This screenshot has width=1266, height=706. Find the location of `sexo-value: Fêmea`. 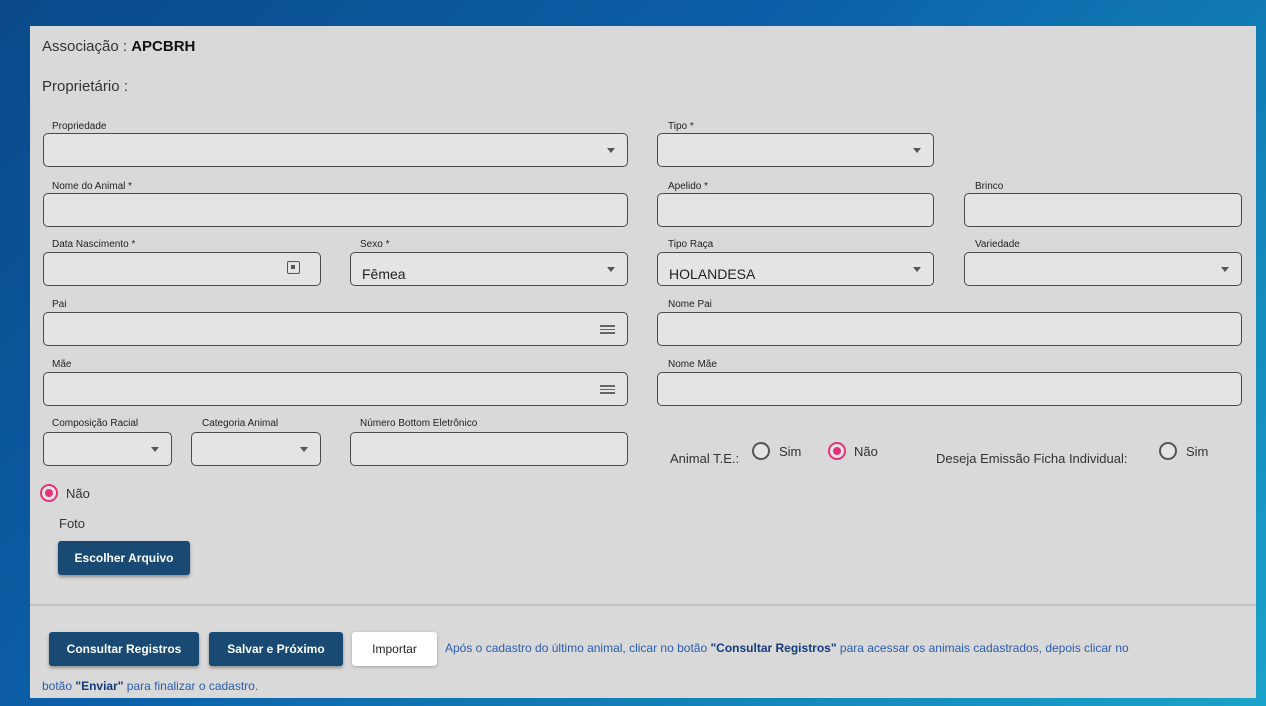

sexo-value: Fêmea is located at coordinates (384, 274).